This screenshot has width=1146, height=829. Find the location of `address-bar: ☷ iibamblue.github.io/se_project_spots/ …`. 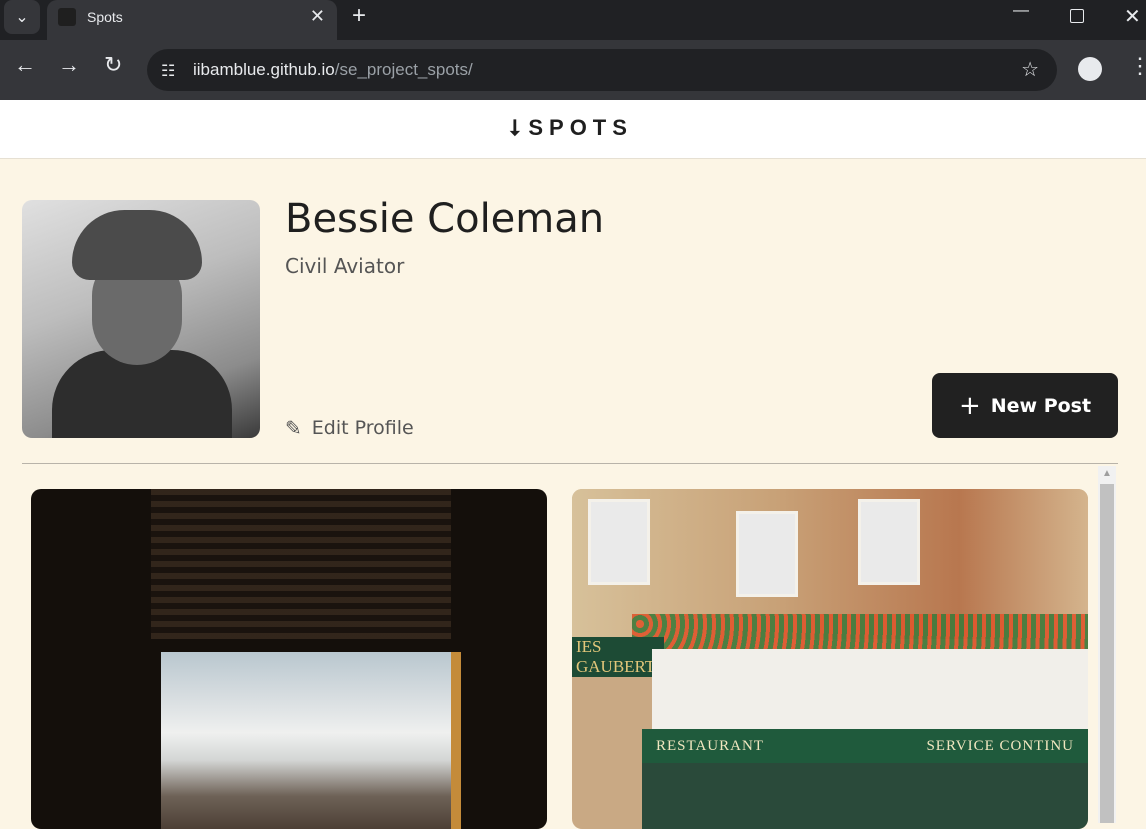

address-bar: ☷ iibamblue.github.io/se_project_spots/ … is located at coordinates (602, 70).